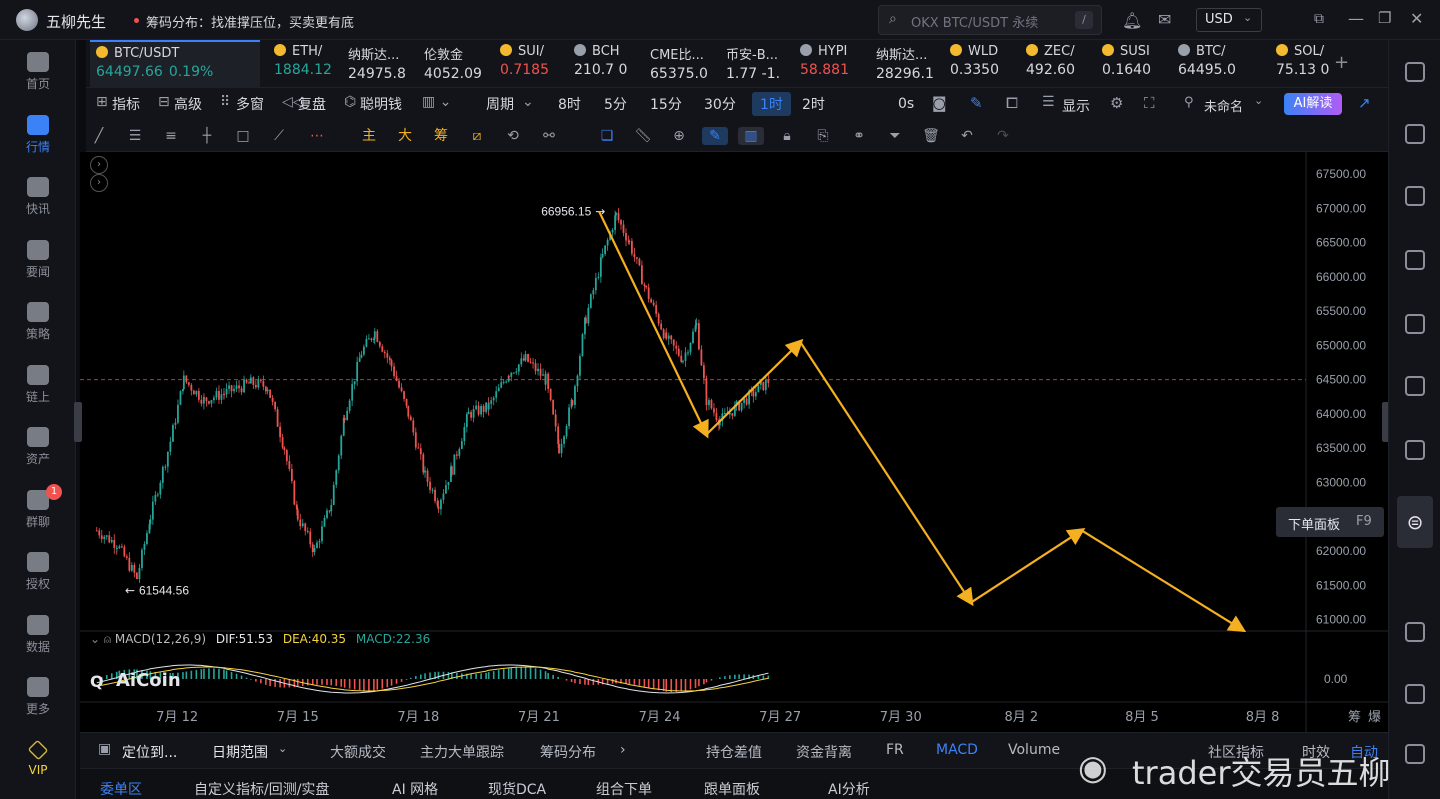 The height and width of the screenshot is (799, 1440). Describe the element at coordinates (771, 104) in the screenshot. I see `period-4: 1时` at that location.